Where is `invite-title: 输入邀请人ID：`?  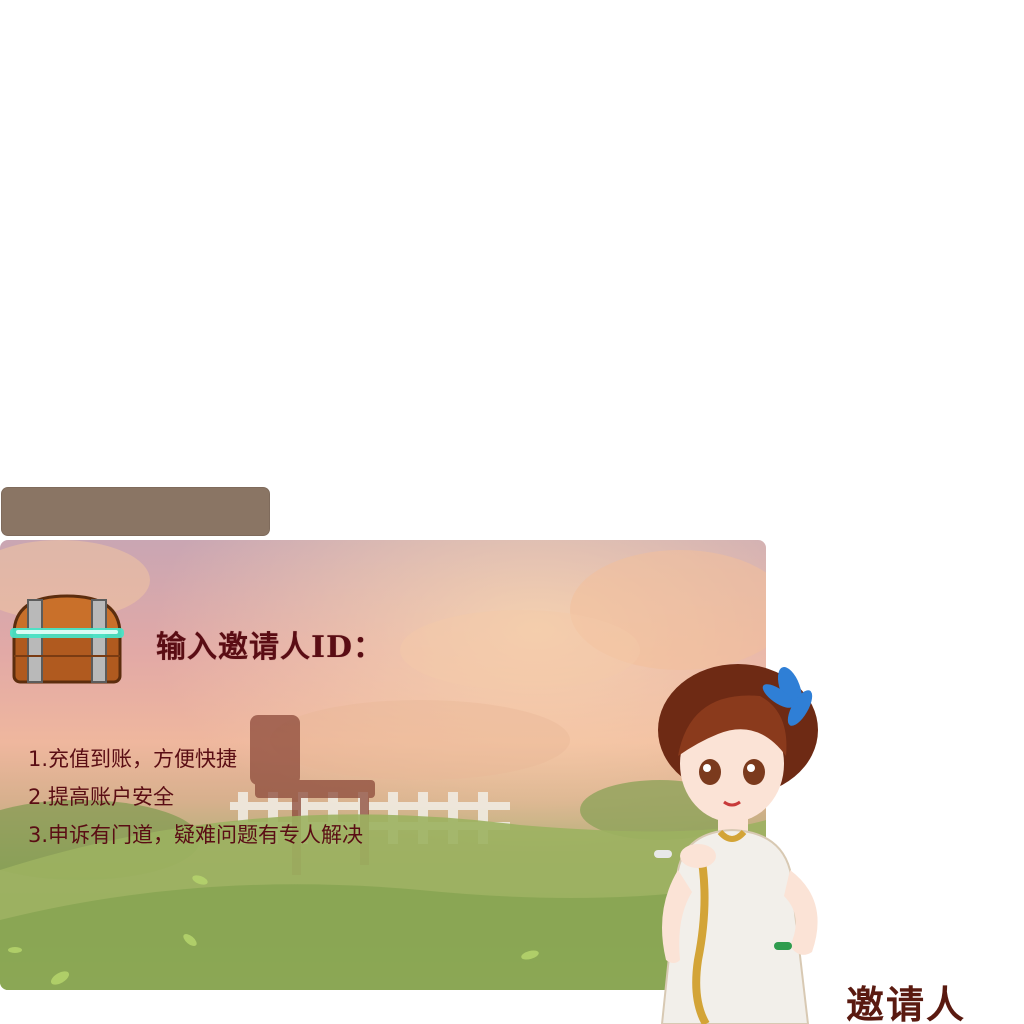
invite-title: 输入邀请人ID： is located at coordinates (270, 647).